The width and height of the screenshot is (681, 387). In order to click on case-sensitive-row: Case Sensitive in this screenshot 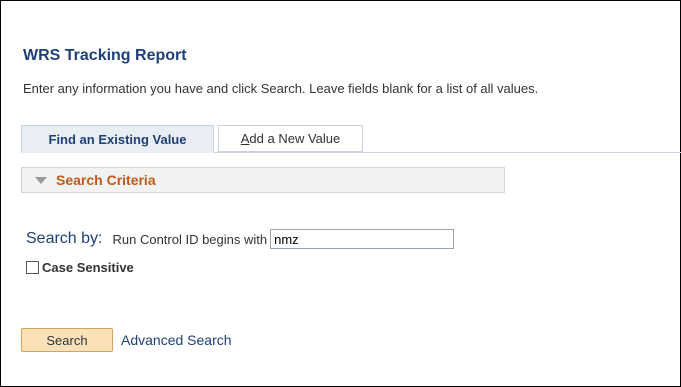, I will do `click(80, 267)`.